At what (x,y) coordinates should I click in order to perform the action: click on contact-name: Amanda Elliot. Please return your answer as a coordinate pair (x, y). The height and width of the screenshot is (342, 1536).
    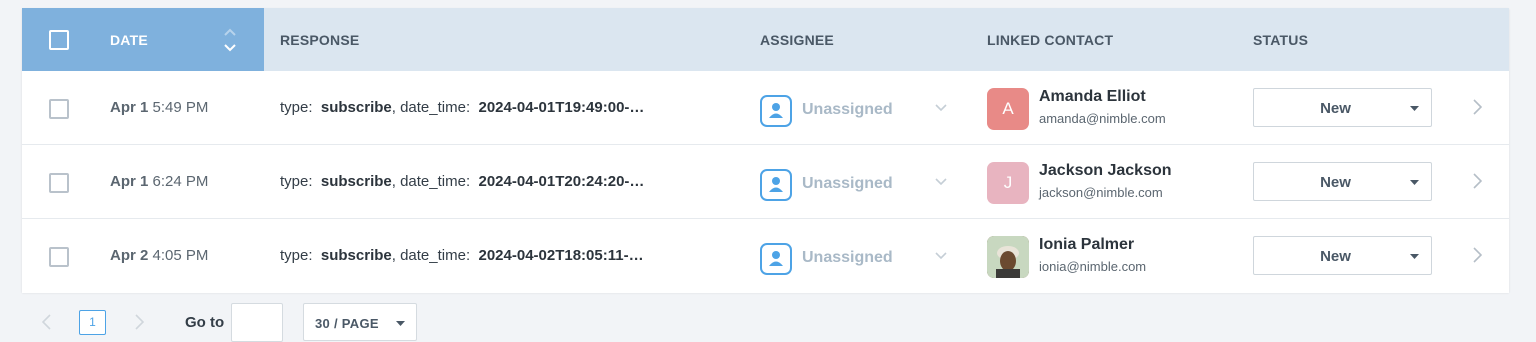
    Looking at the image, I should click on (1092, 97).